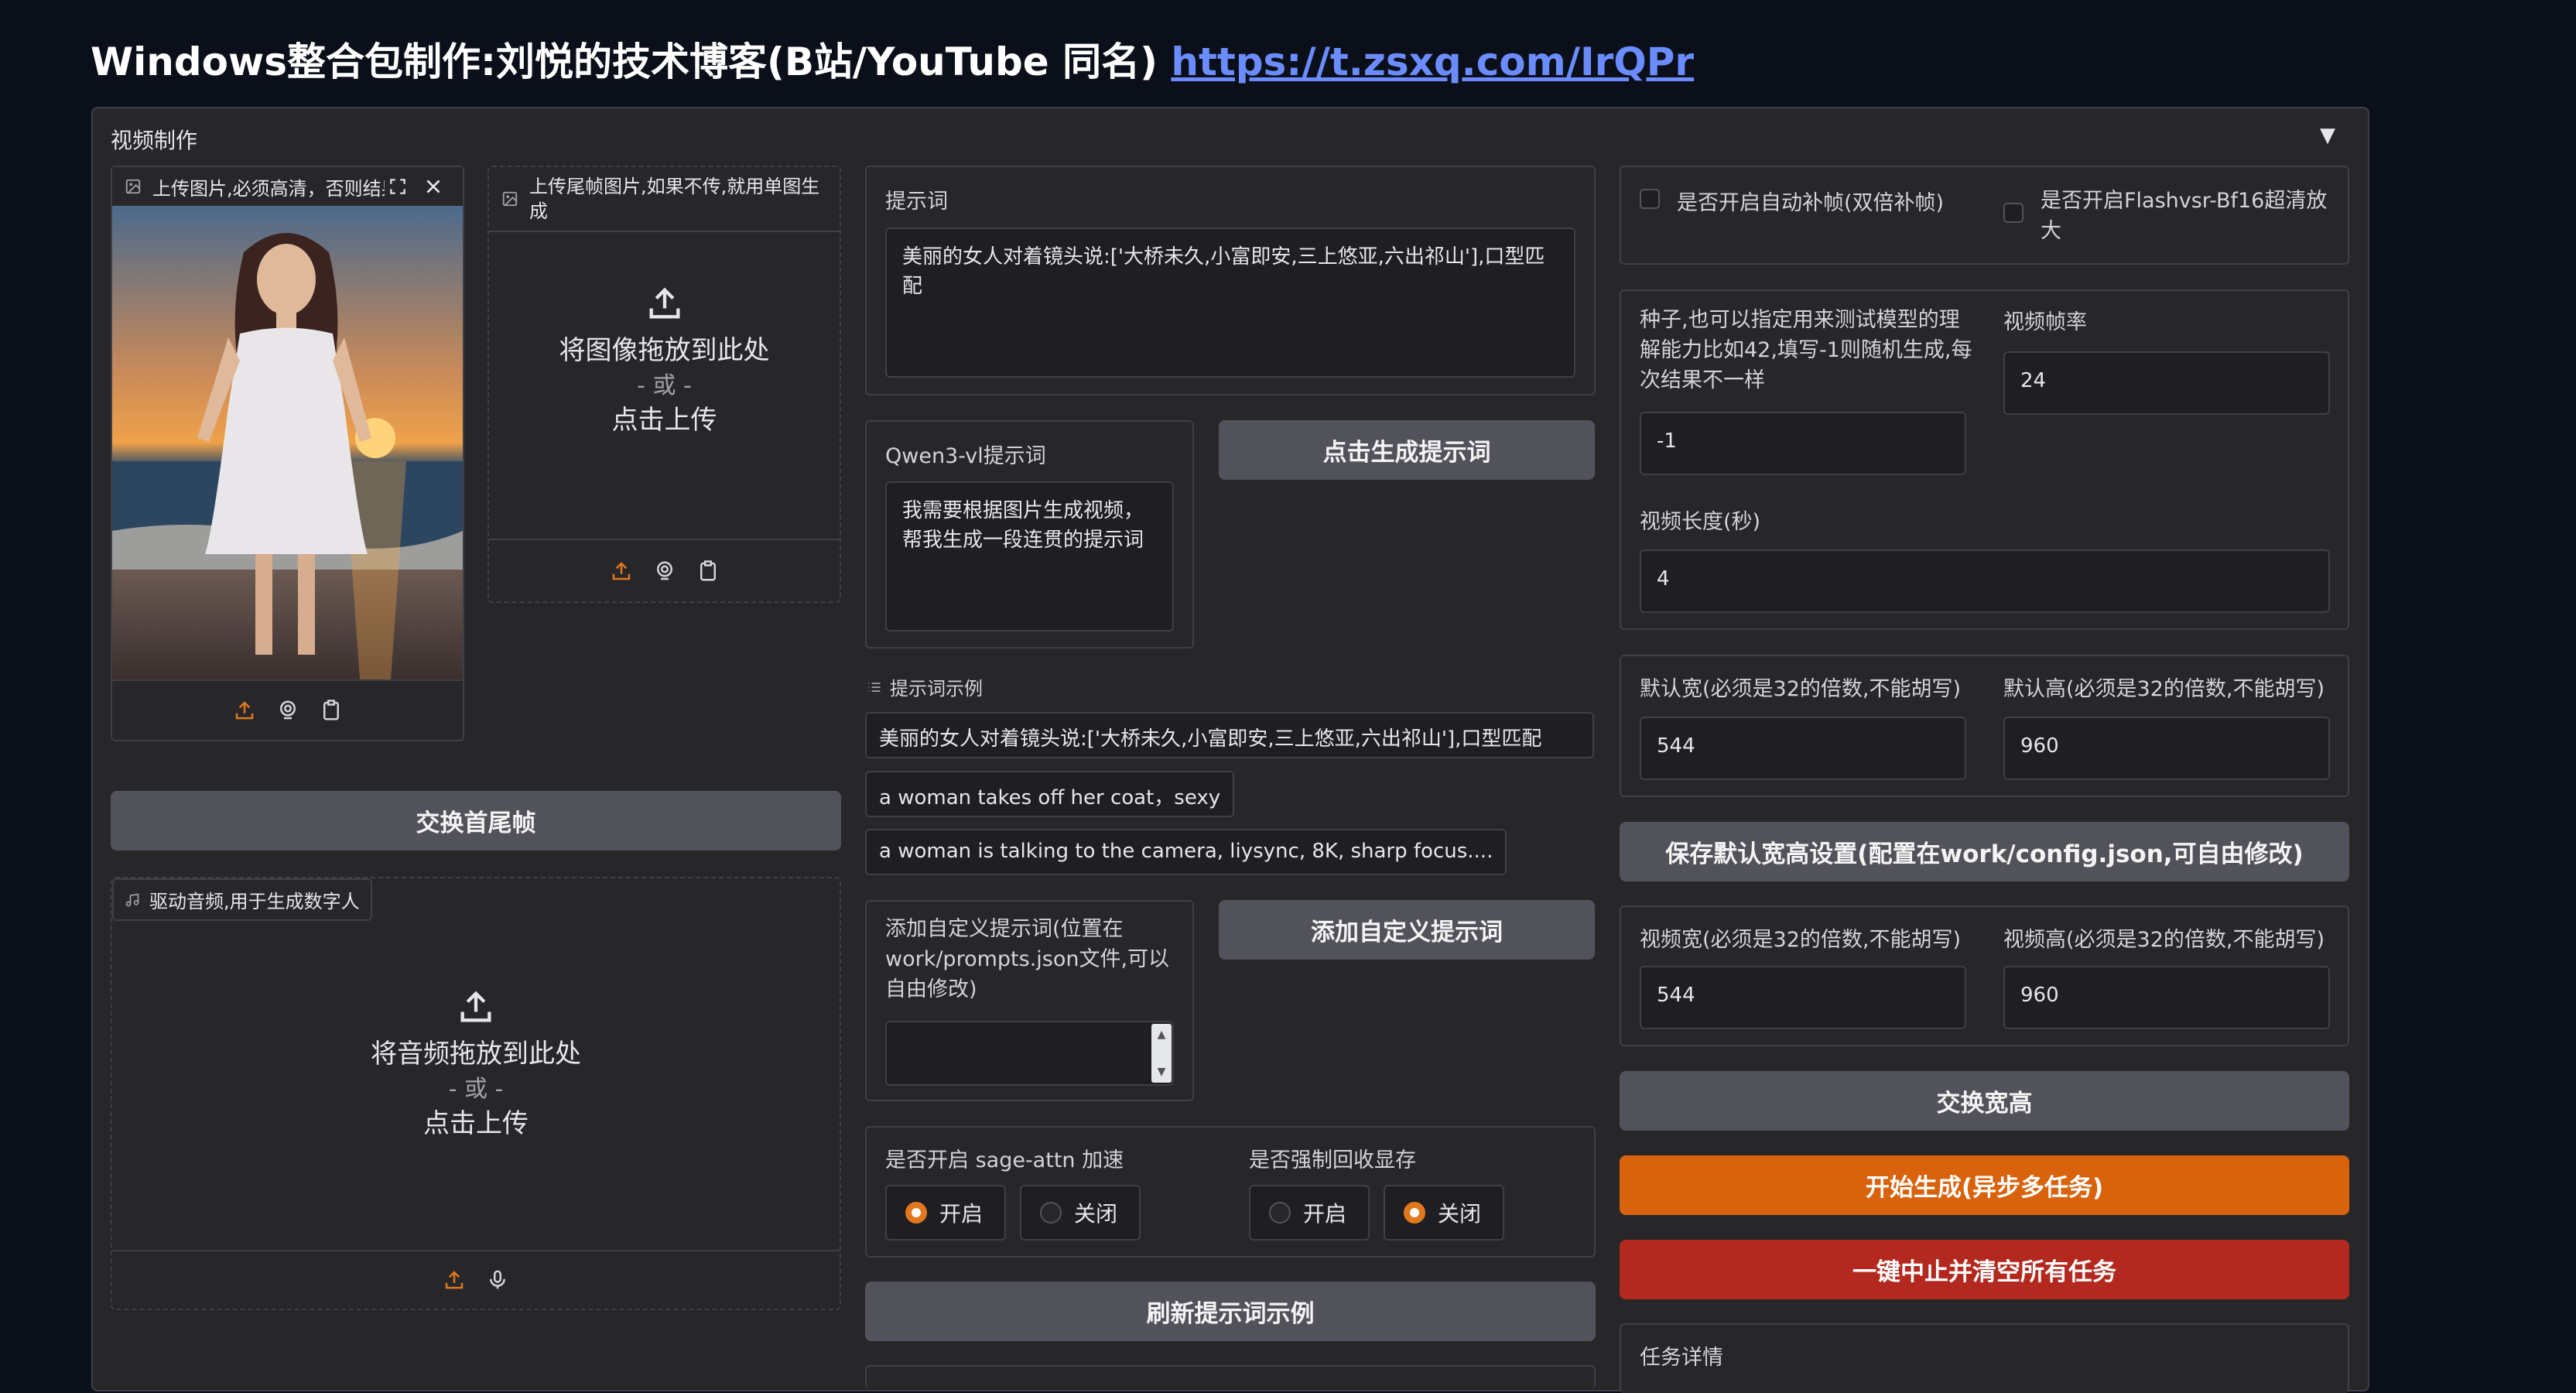 This screenshot has height=1393, width=2576. I want to click on last-frame-header: 上传尾帧图片,如果不传,就用单图生成, so click(665, 199).